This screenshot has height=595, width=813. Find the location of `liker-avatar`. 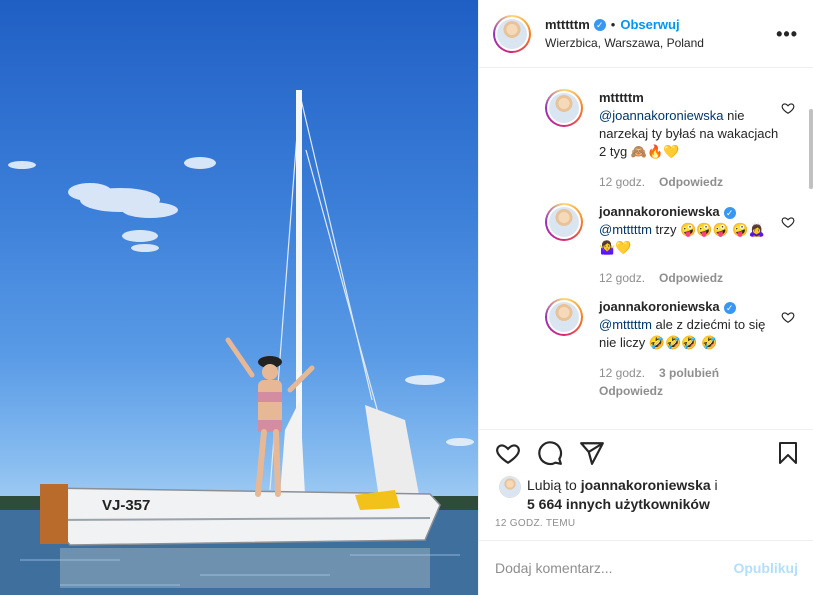

liker-avatar is located at coordinates (510, 487).